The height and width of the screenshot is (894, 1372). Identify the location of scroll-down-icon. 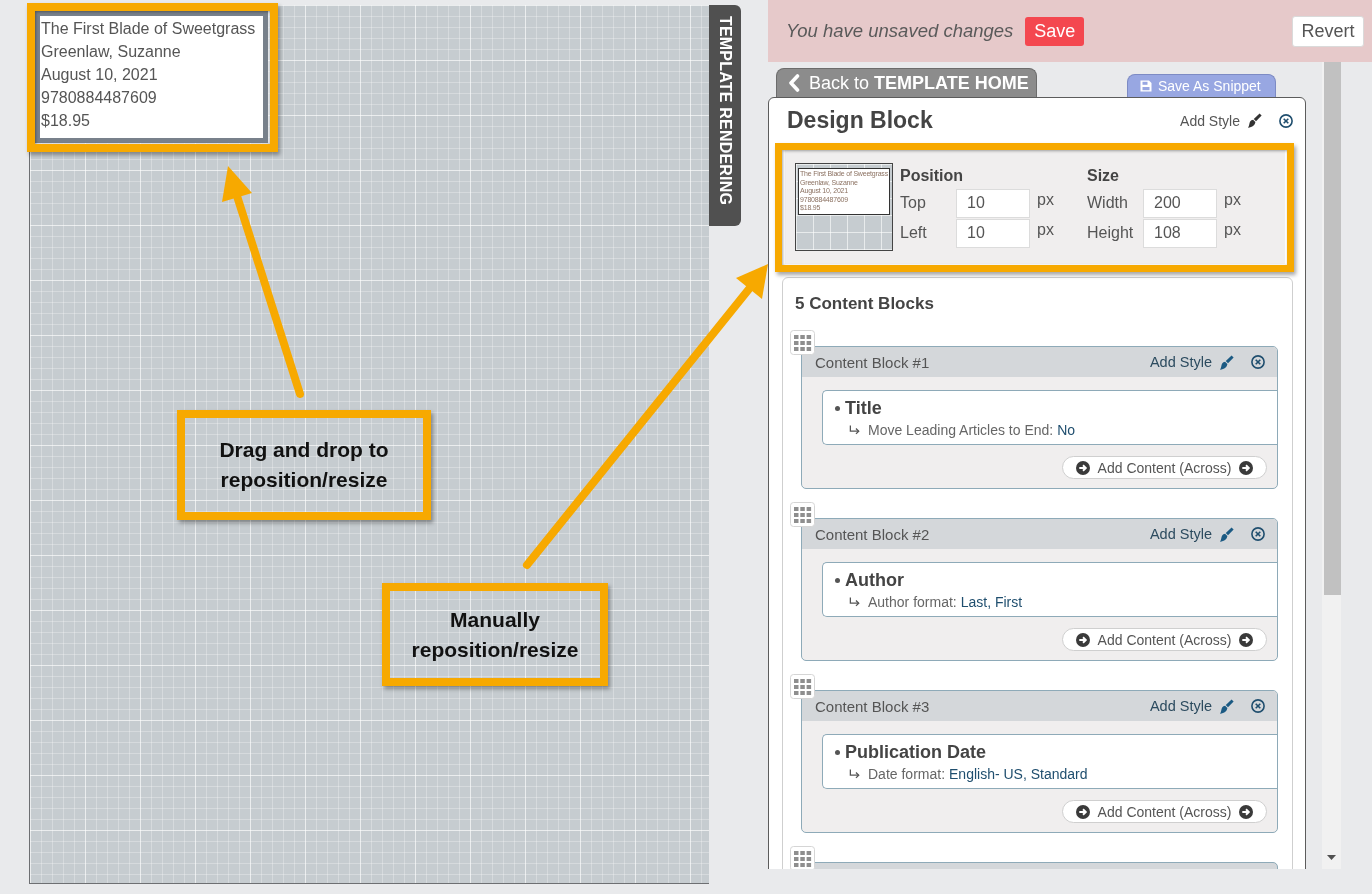
(1331, 857).